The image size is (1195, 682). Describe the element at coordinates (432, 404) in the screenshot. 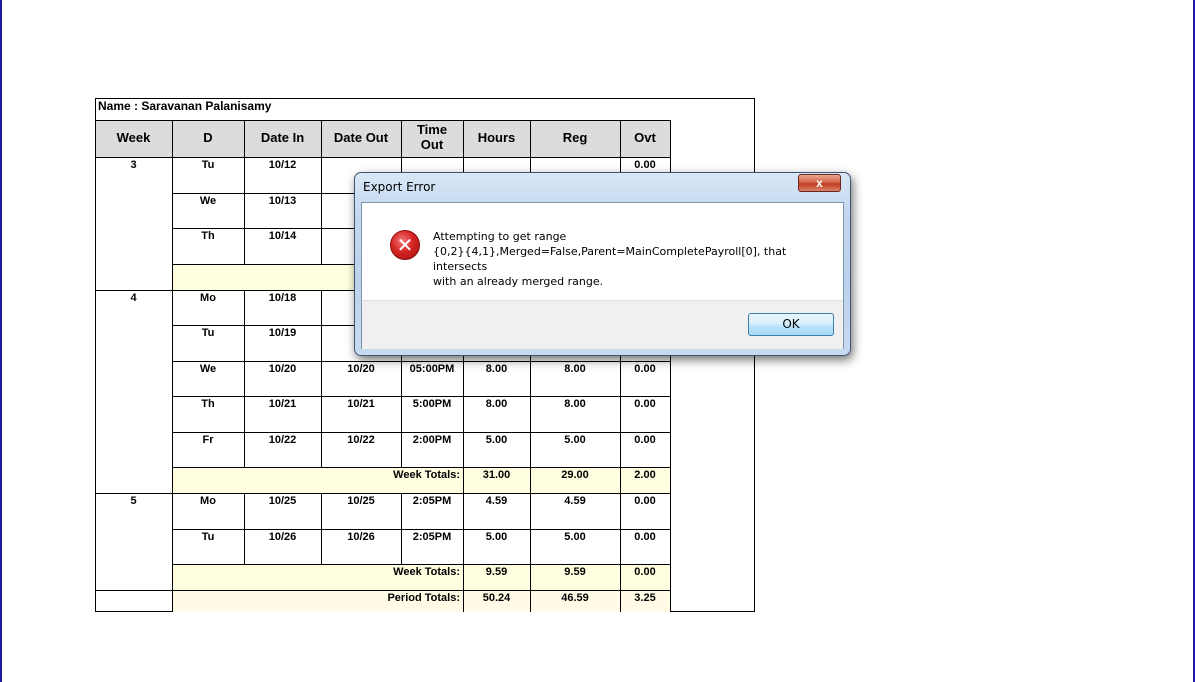

I see `cell-time-out: 5:00PM` at that location.